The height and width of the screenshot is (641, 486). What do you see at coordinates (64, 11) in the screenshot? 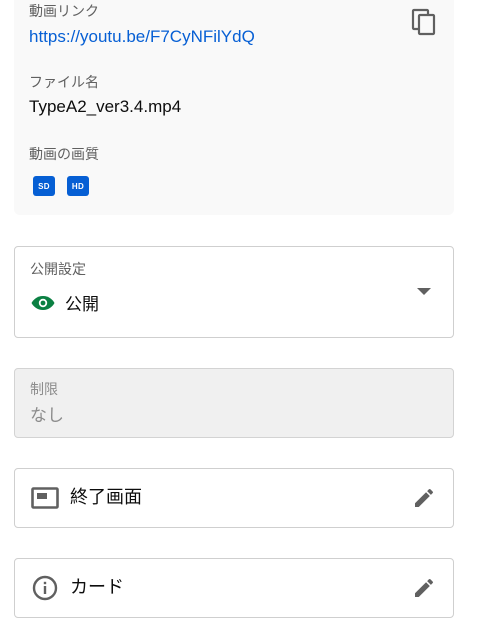
I see `video-link-label: 動画リンク` at bounding box center [64, 11].